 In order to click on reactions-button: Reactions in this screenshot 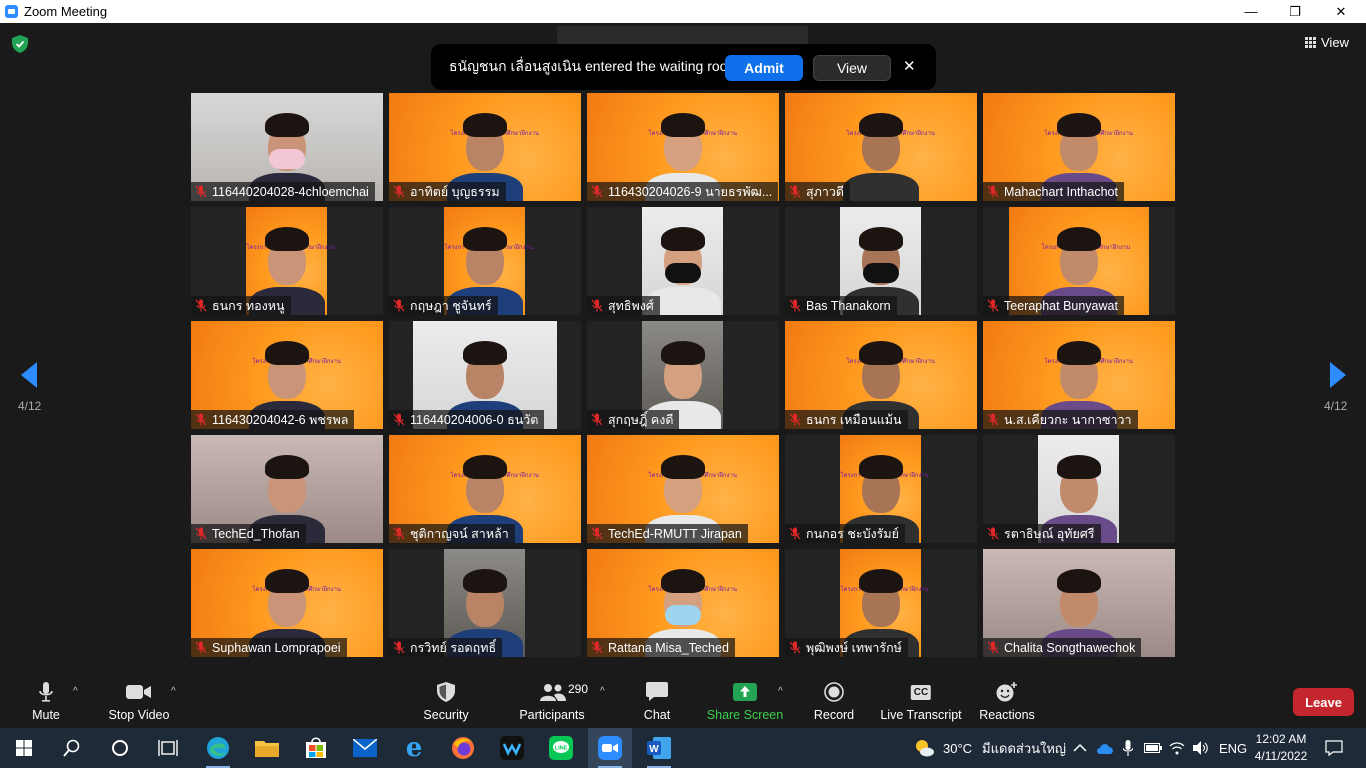, I will do `click(1007, 702)`.